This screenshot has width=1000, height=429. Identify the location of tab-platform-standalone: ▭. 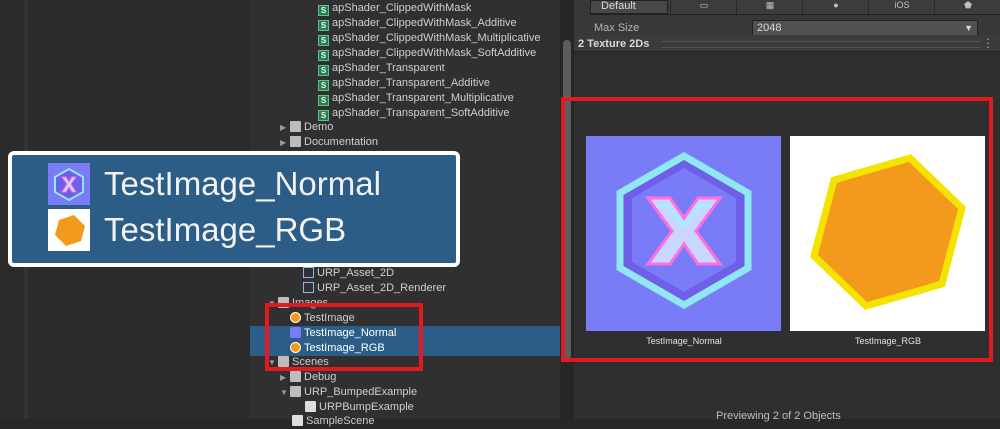
(703, 7).